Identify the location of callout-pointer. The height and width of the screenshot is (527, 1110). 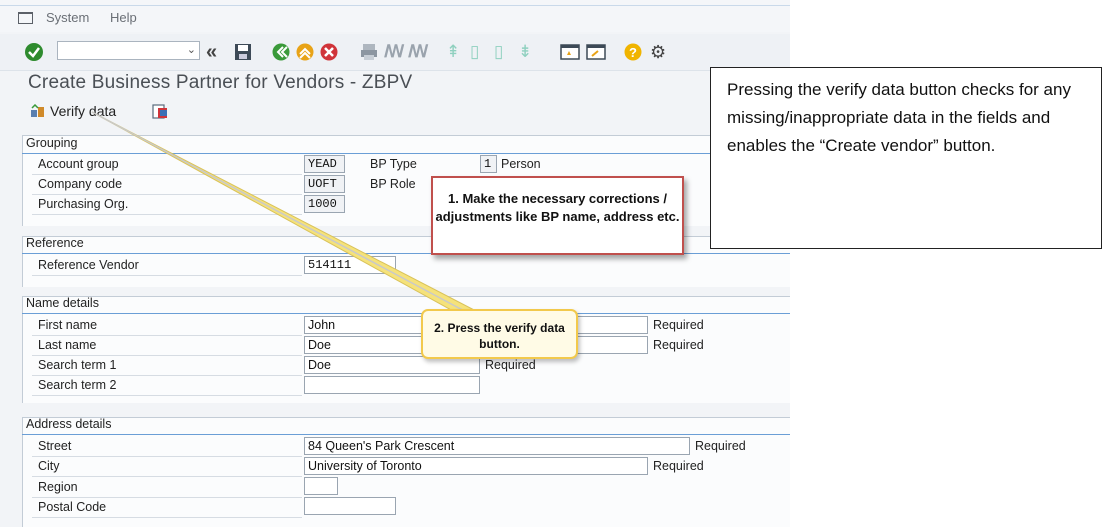
(285, 214).